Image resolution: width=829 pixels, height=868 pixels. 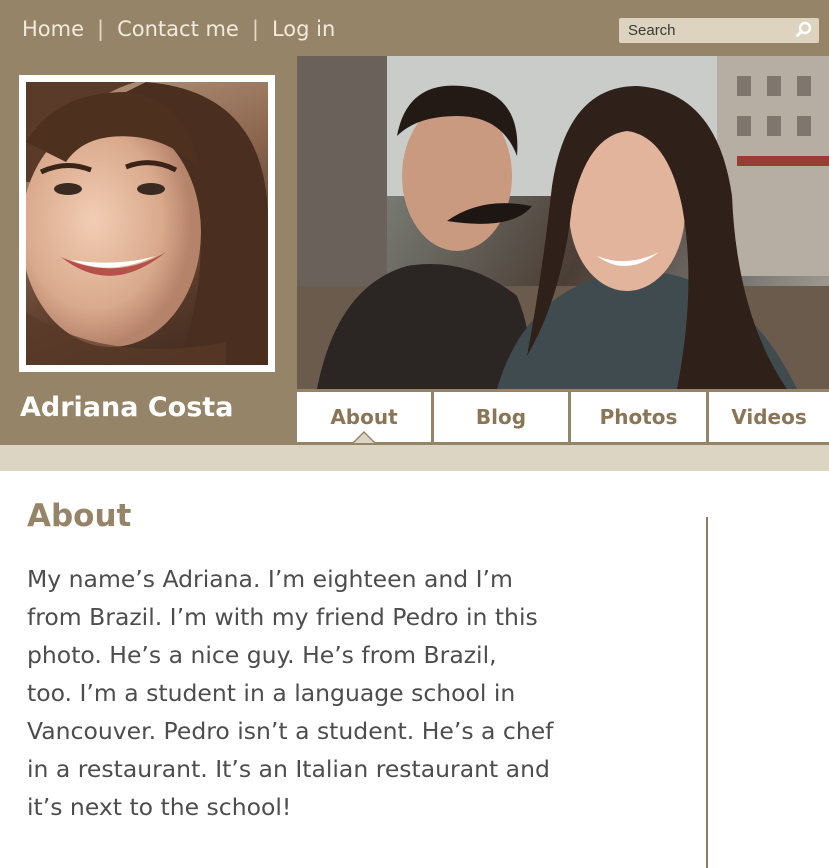 What do you see at coordinates (127, 407) in the screenshot?
I see `profile-name: Adriana Costa` at bounding box center [127, 407].